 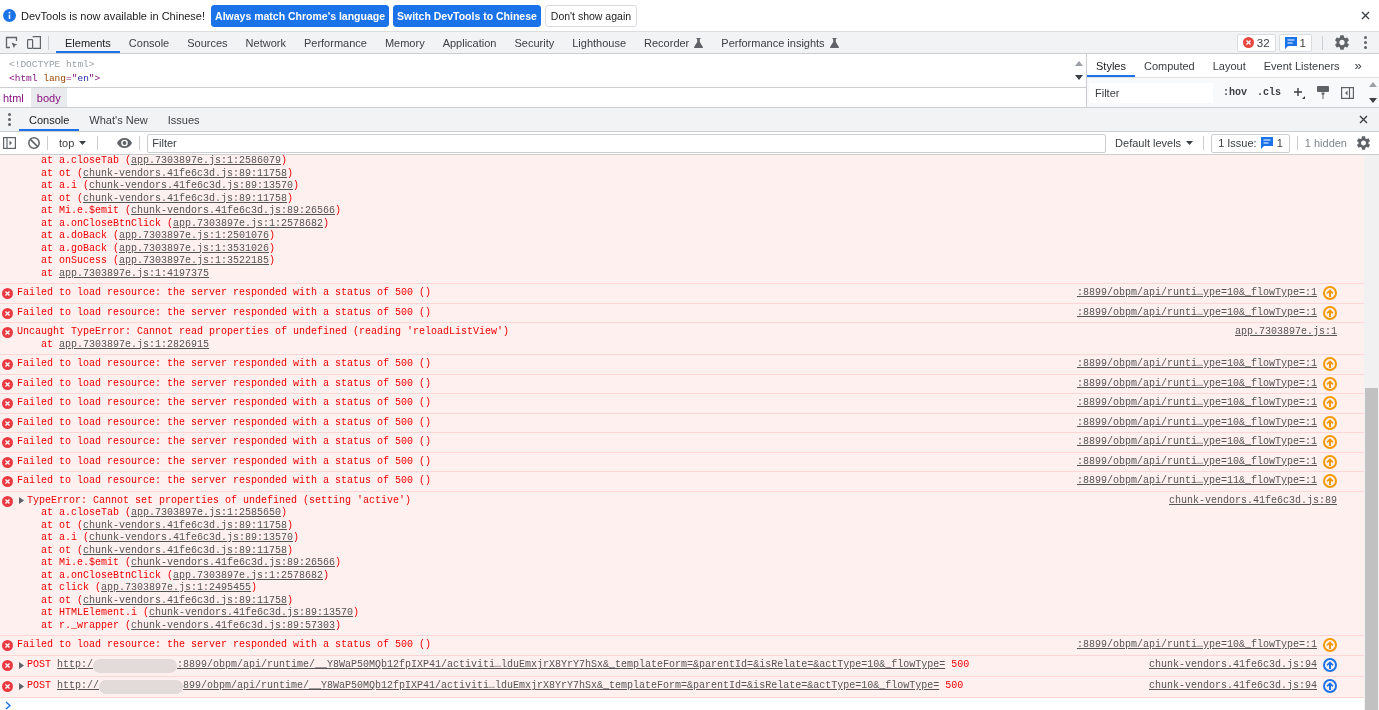 I want to click on request-url-link: http:/, so click(x=75, y=665).